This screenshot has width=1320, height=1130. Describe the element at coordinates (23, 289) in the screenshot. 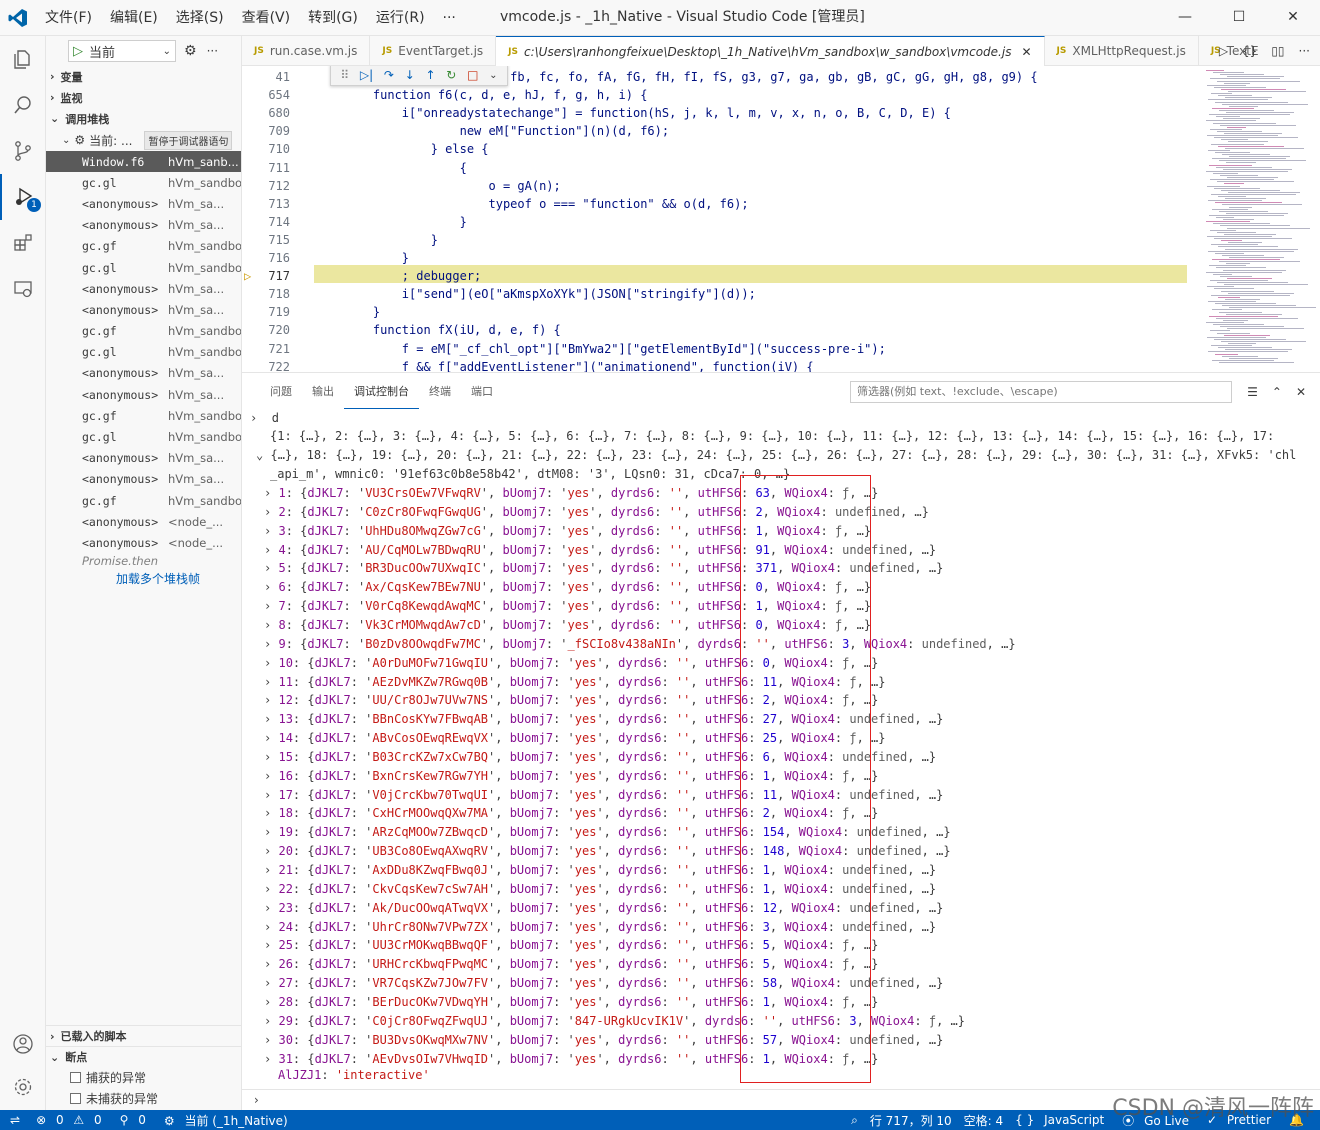

I see `remote-explorer-icon` at that location.